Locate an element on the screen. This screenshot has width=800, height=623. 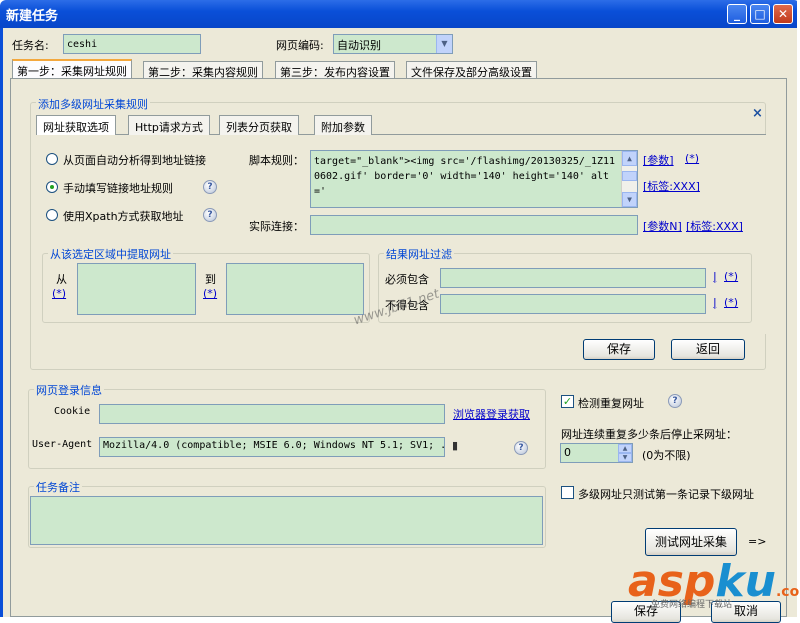
cookie-label: Cookie is located at coordinates (72, 411).